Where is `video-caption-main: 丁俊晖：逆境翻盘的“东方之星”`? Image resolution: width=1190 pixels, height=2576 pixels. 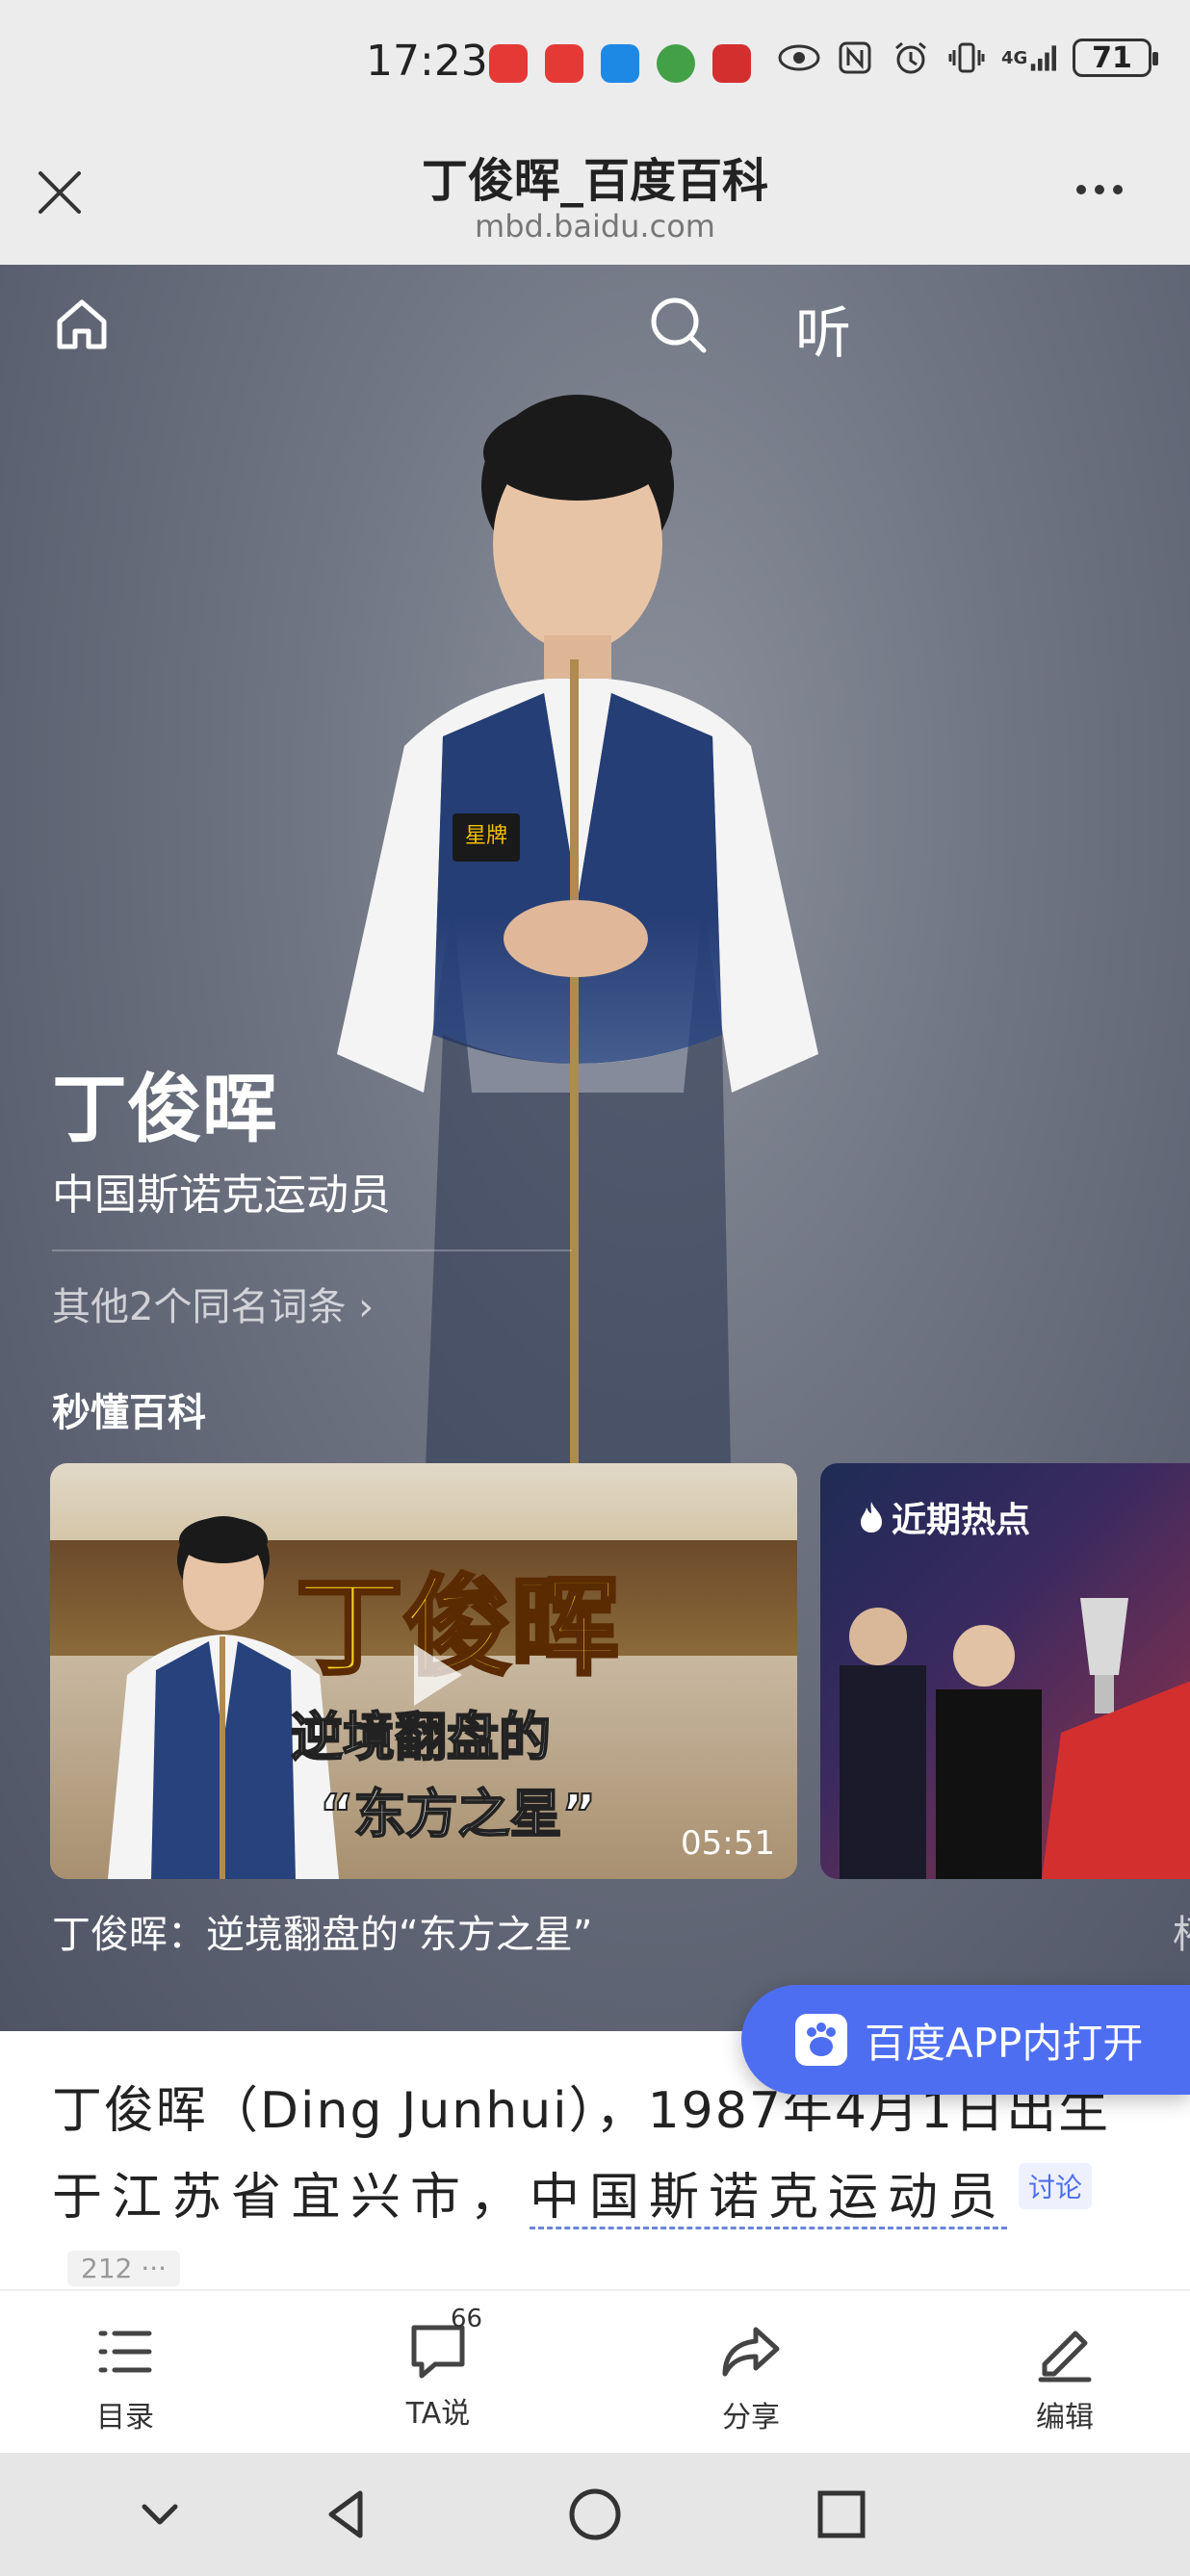
video-caption-main: 丁俊晖：逆境翻盘的“东方之星” is located at coordinates (322, 1931).